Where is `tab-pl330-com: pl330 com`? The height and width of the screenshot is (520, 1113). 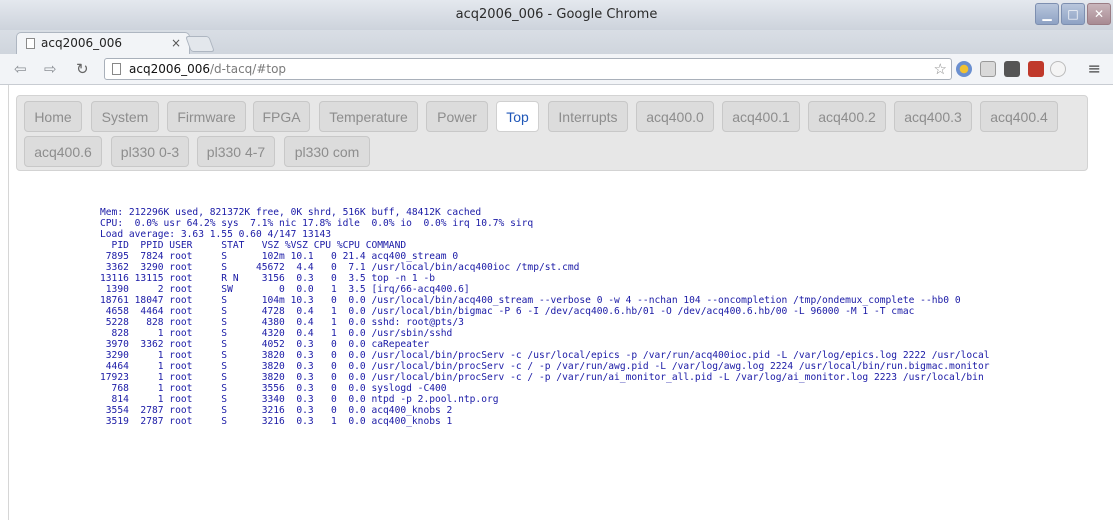 tab-pl330-com: pl330 com is located at coordinates (327, 151).